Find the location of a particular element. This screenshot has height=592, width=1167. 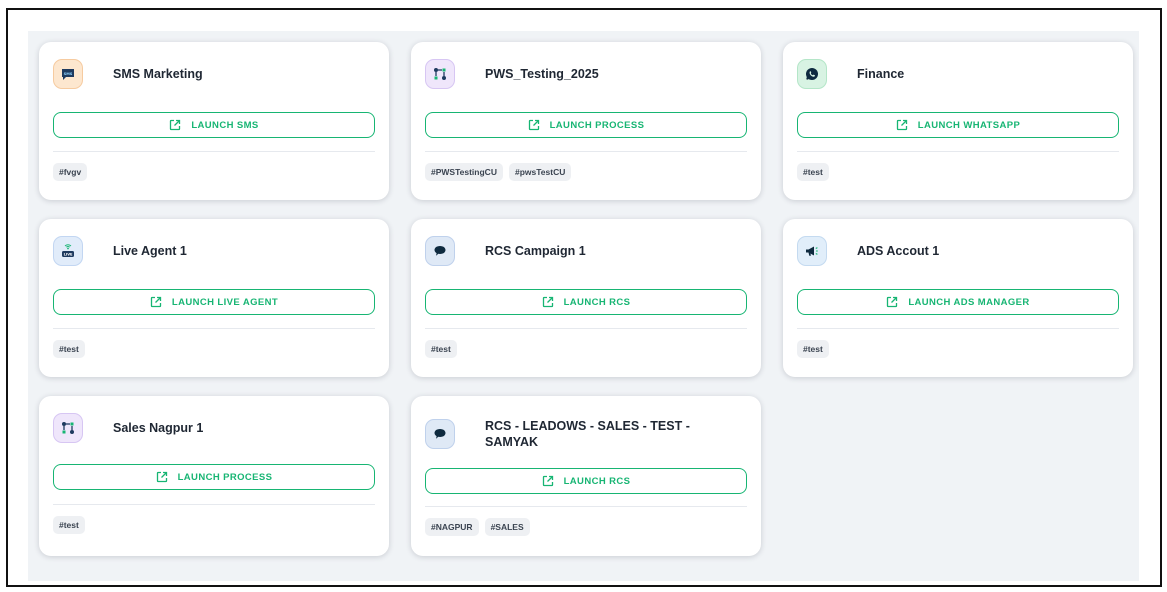

app-card-sms-marketing: SMS SMS Marketing LAUNCH SMS #fvgv is located at coordinates (214, 121).